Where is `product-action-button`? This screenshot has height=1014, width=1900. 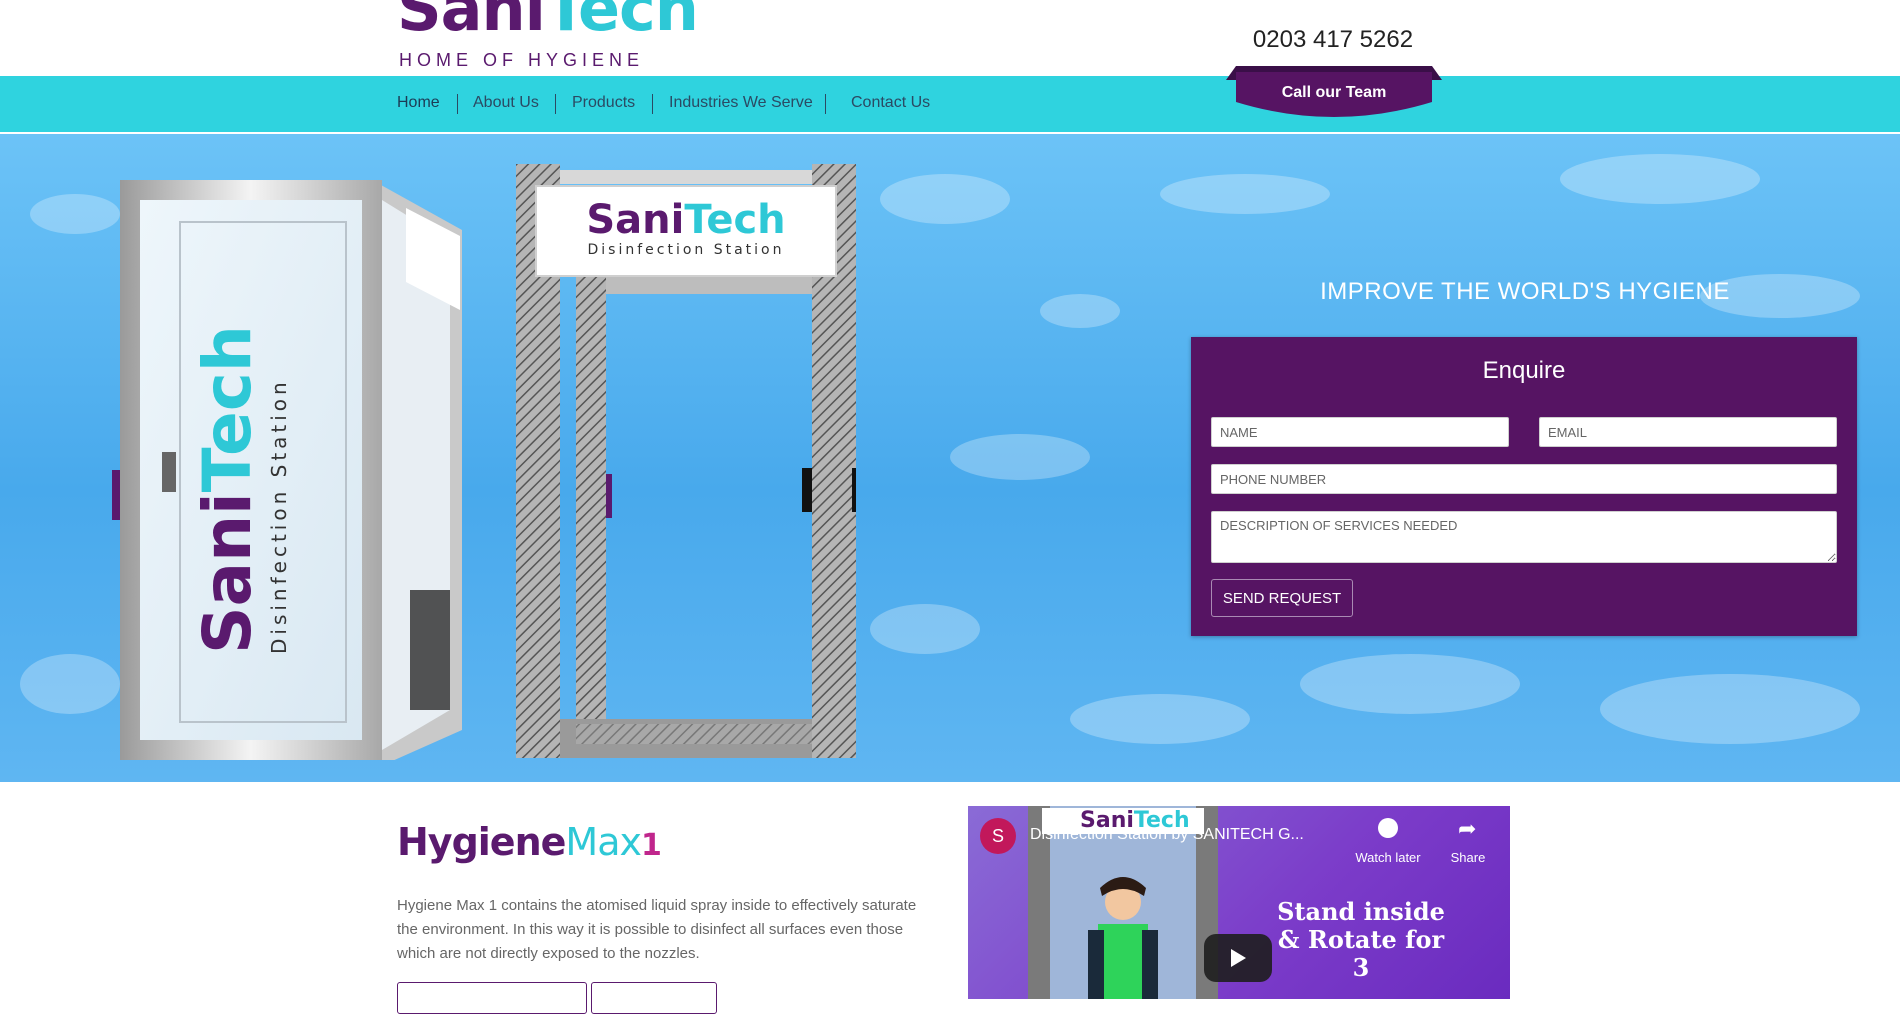
product-action-button is located at coordinates (492, 998).